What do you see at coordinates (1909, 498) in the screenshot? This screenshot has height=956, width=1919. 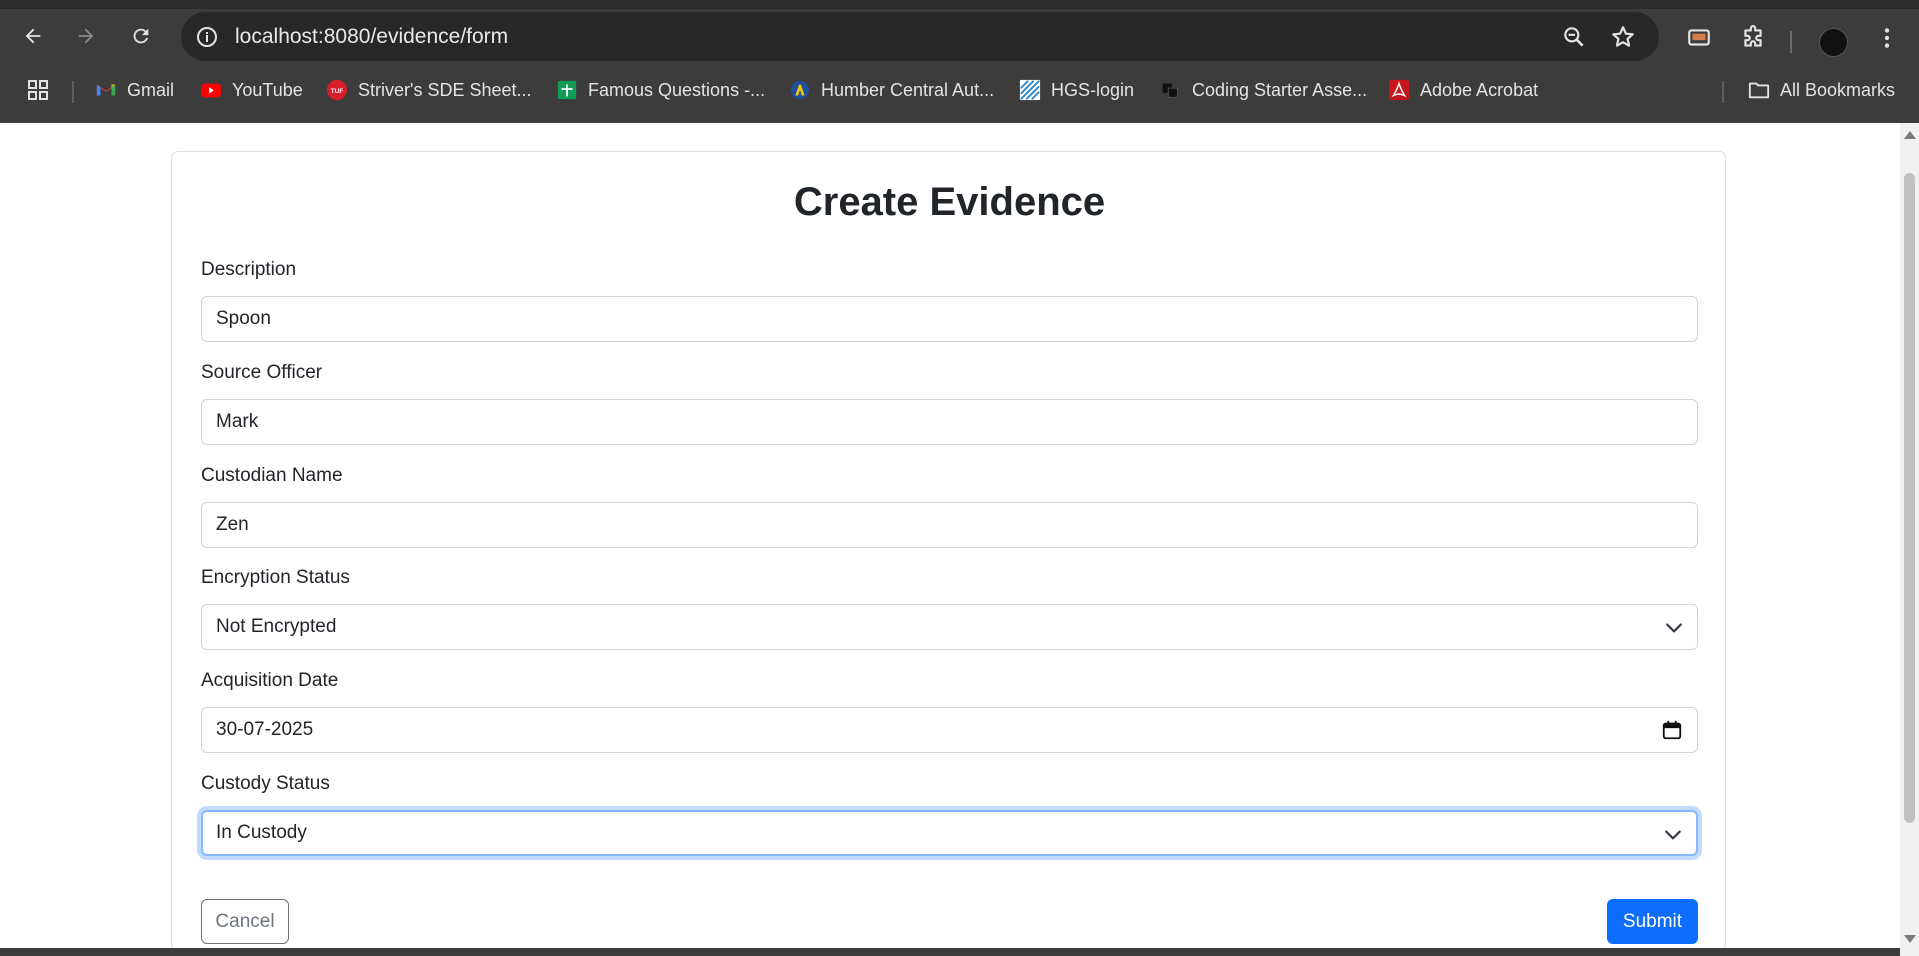 I see `scrollbar-thumb` at bounding box center [1909, 498].